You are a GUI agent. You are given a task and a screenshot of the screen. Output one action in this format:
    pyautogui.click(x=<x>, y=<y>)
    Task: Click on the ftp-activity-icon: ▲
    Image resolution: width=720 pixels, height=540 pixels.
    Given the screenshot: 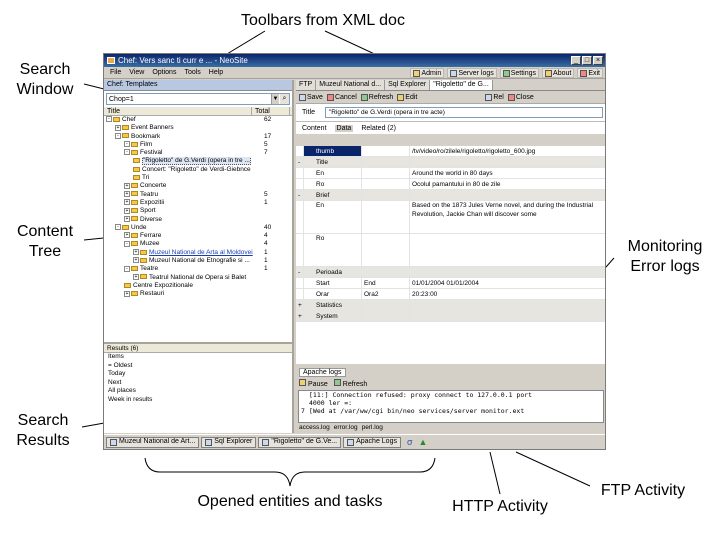 What is the action you would take?
    pyautogui.click(x=423, y=442)
    